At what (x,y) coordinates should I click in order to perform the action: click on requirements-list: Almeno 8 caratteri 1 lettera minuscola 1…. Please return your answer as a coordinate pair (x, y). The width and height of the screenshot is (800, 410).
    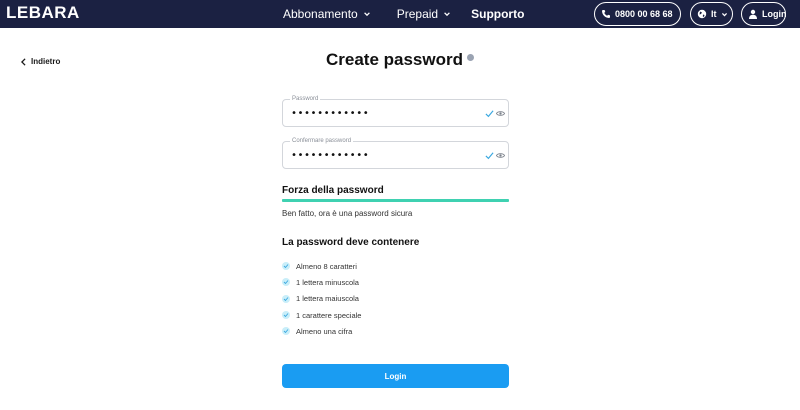
    Looking at the image, I should click on (321, 298).